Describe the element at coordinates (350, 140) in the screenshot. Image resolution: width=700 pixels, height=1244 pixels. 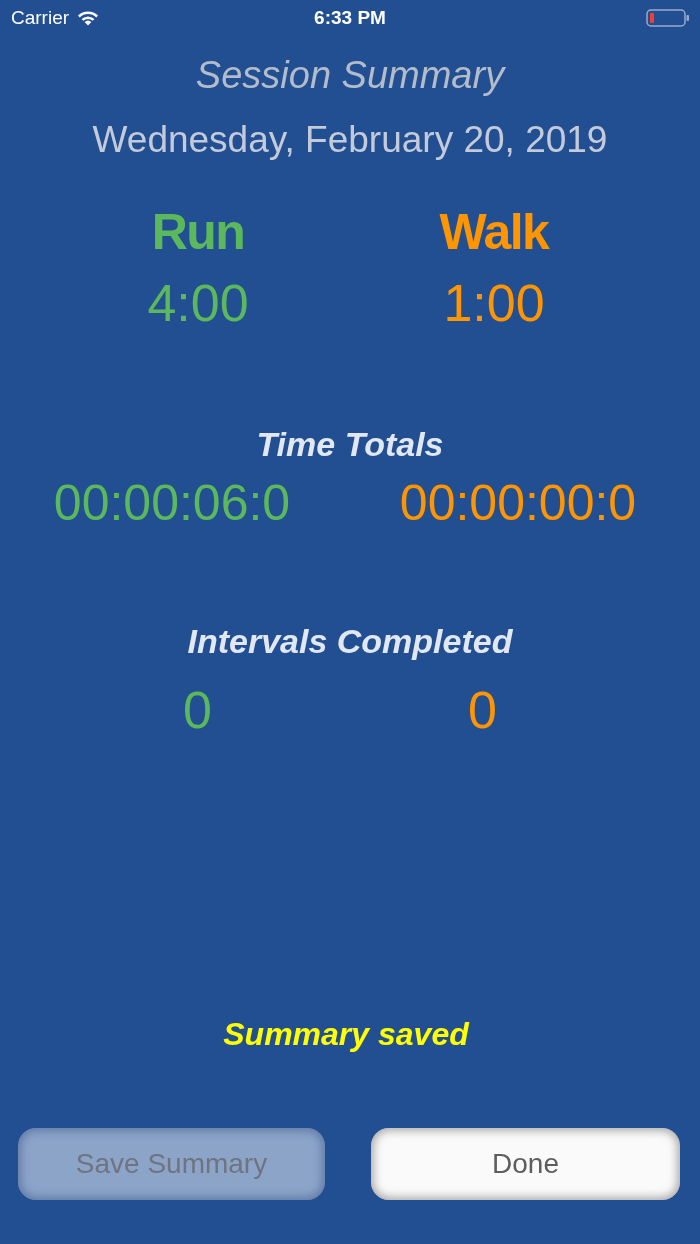
I see `session-date: Wednesday, February 20, 2019` at that location.